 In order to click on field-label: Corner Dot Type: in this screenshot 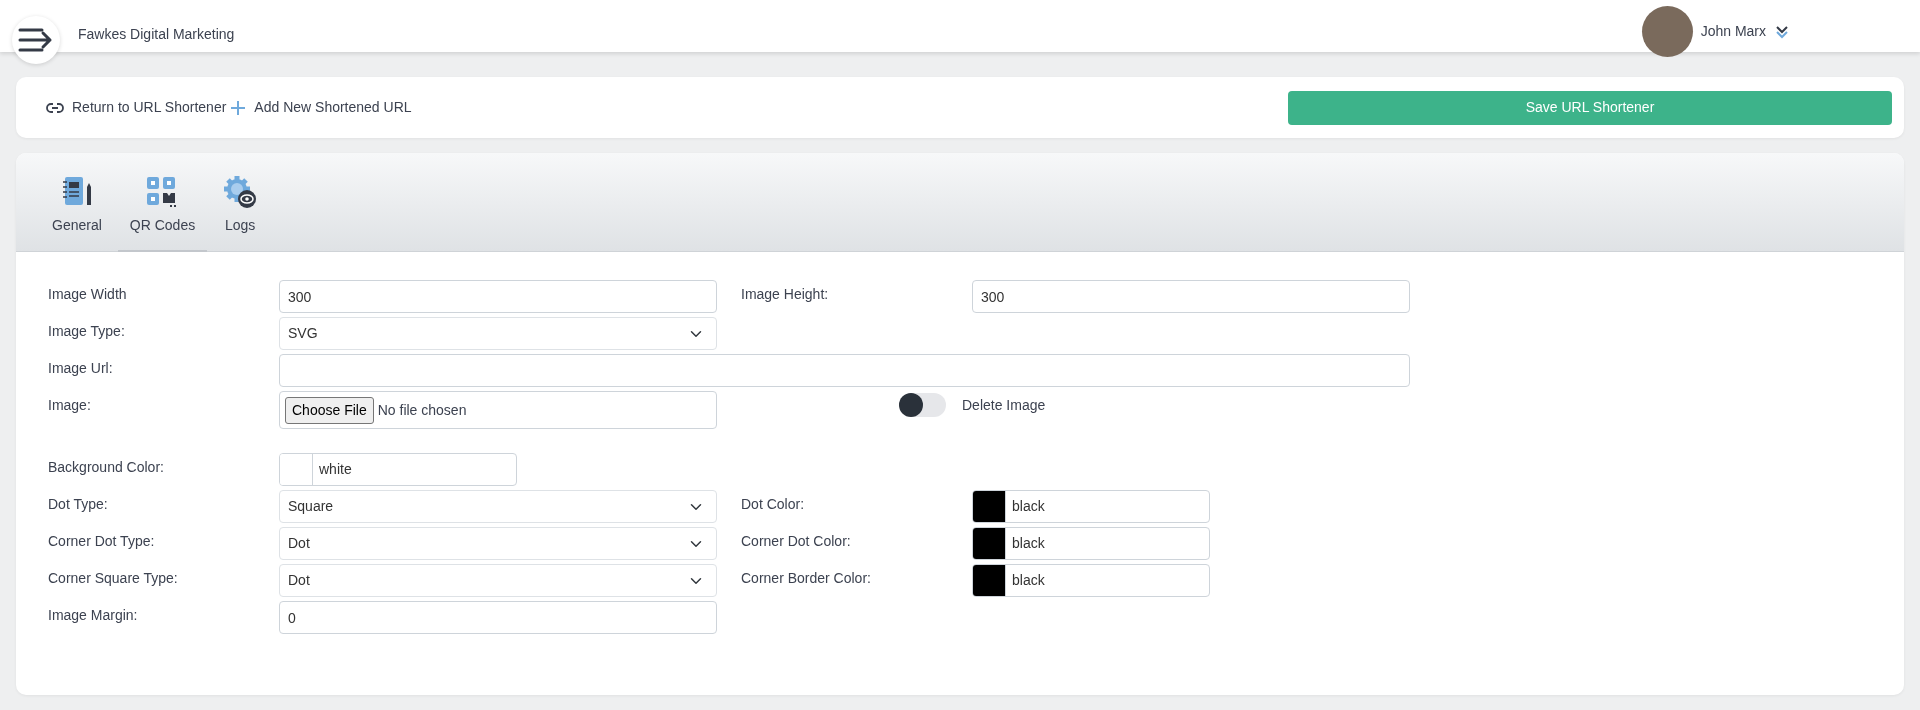, I will do `click(102, 541)`.